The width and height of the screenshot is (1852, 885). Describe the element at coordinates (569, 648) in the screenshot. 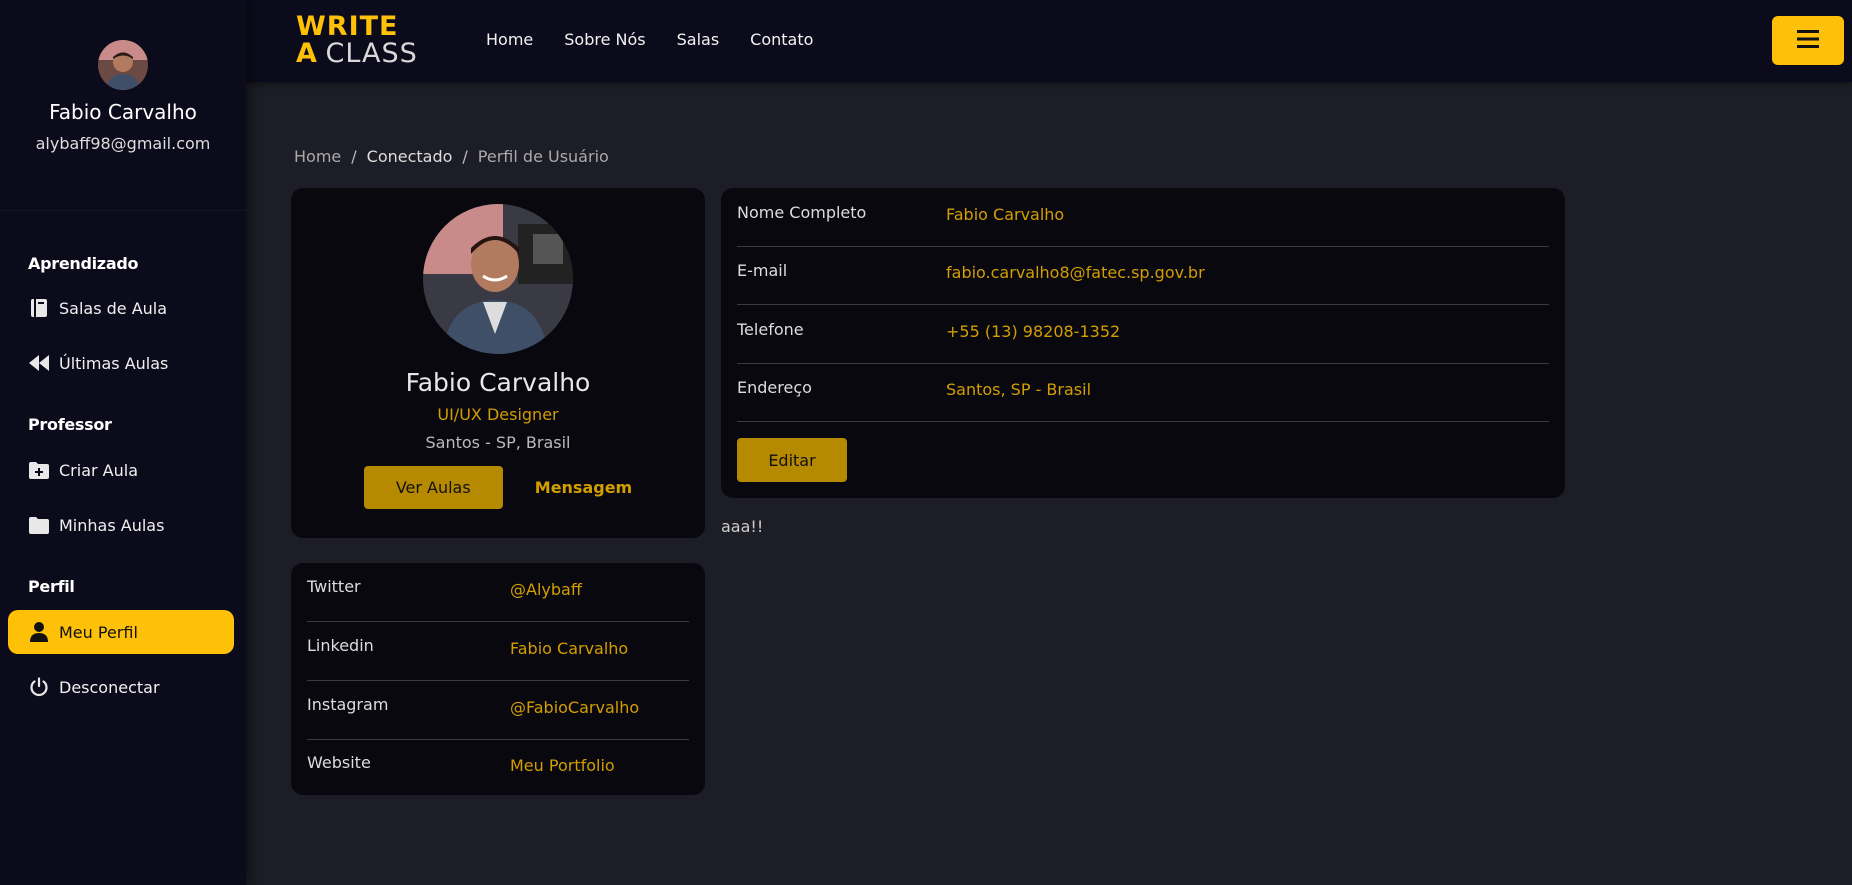

I see `social-link-linkedin: Fabio Carvalho` at that location.